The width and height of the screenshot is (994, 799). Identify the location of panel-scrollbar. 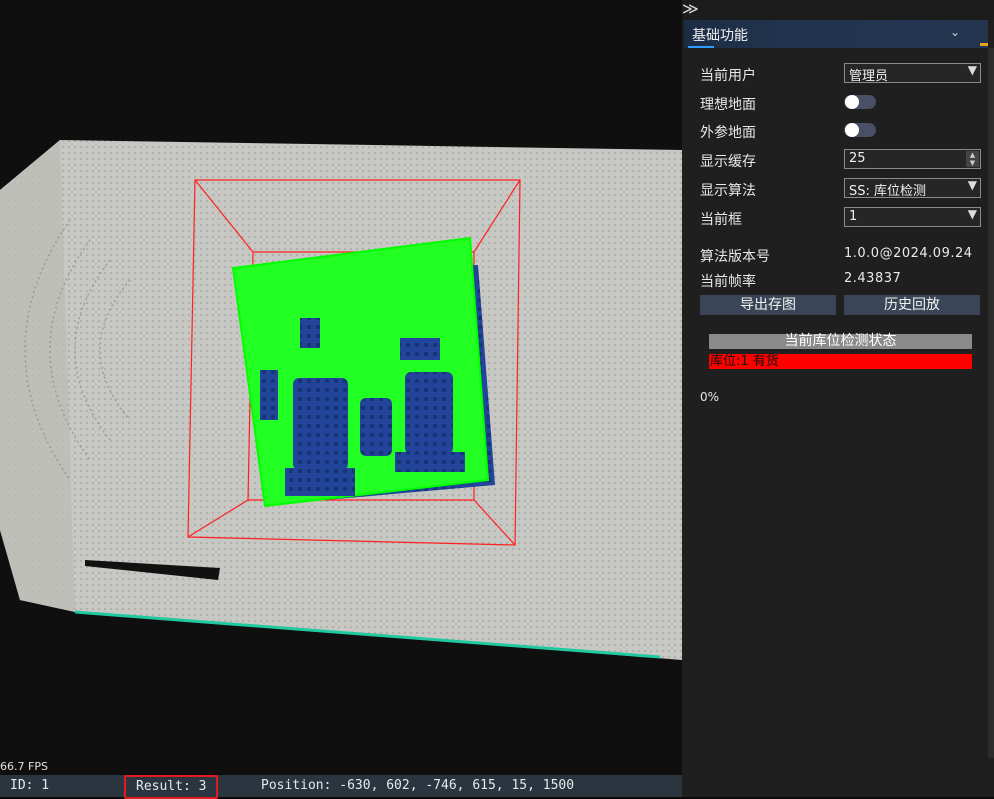
(991, 403).